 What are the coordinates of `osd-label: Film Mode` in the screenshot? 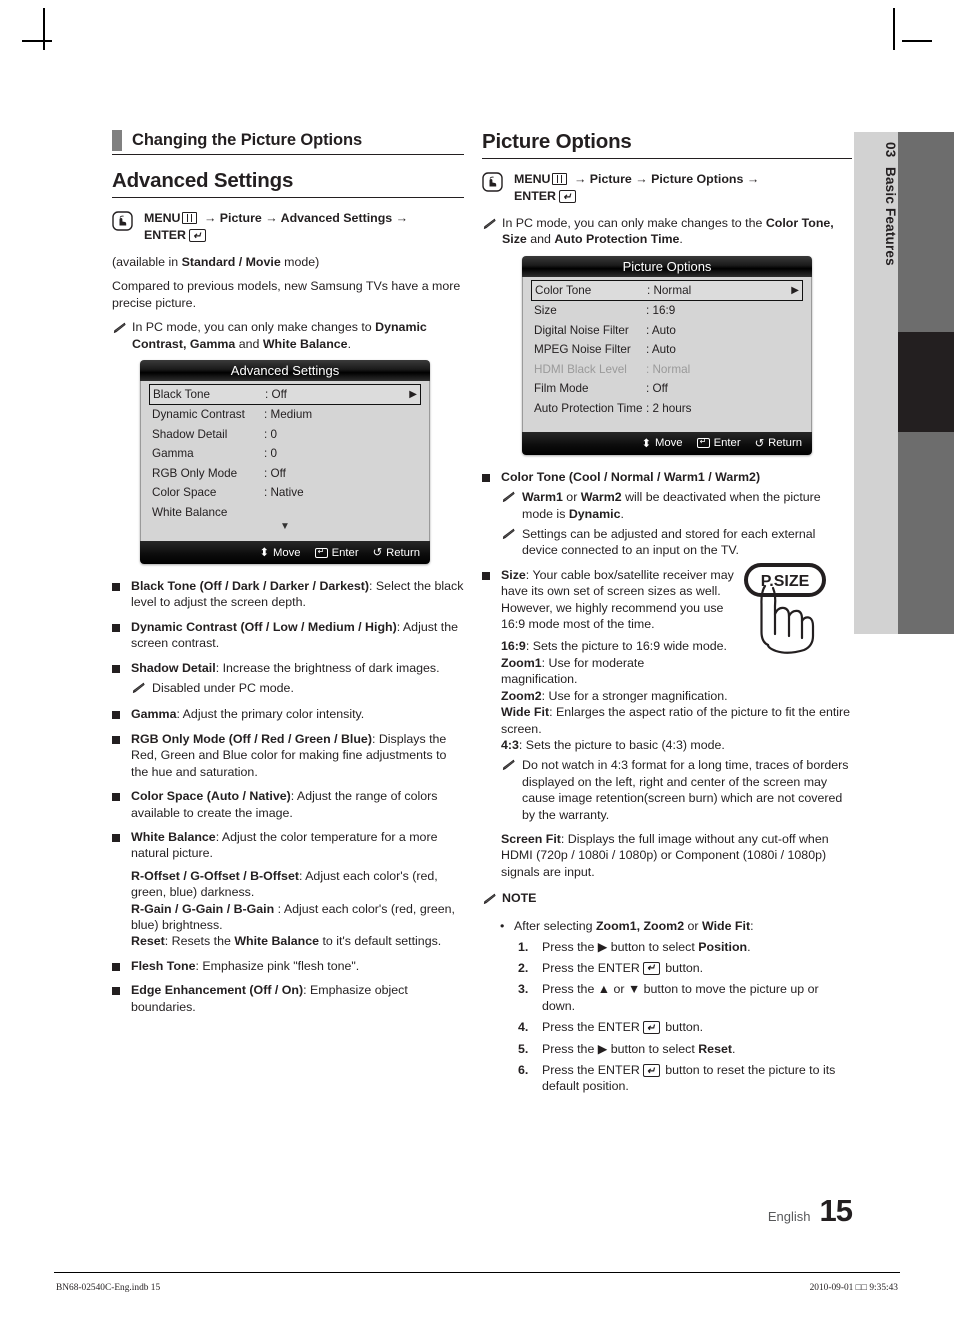 It's located at (561, 389).